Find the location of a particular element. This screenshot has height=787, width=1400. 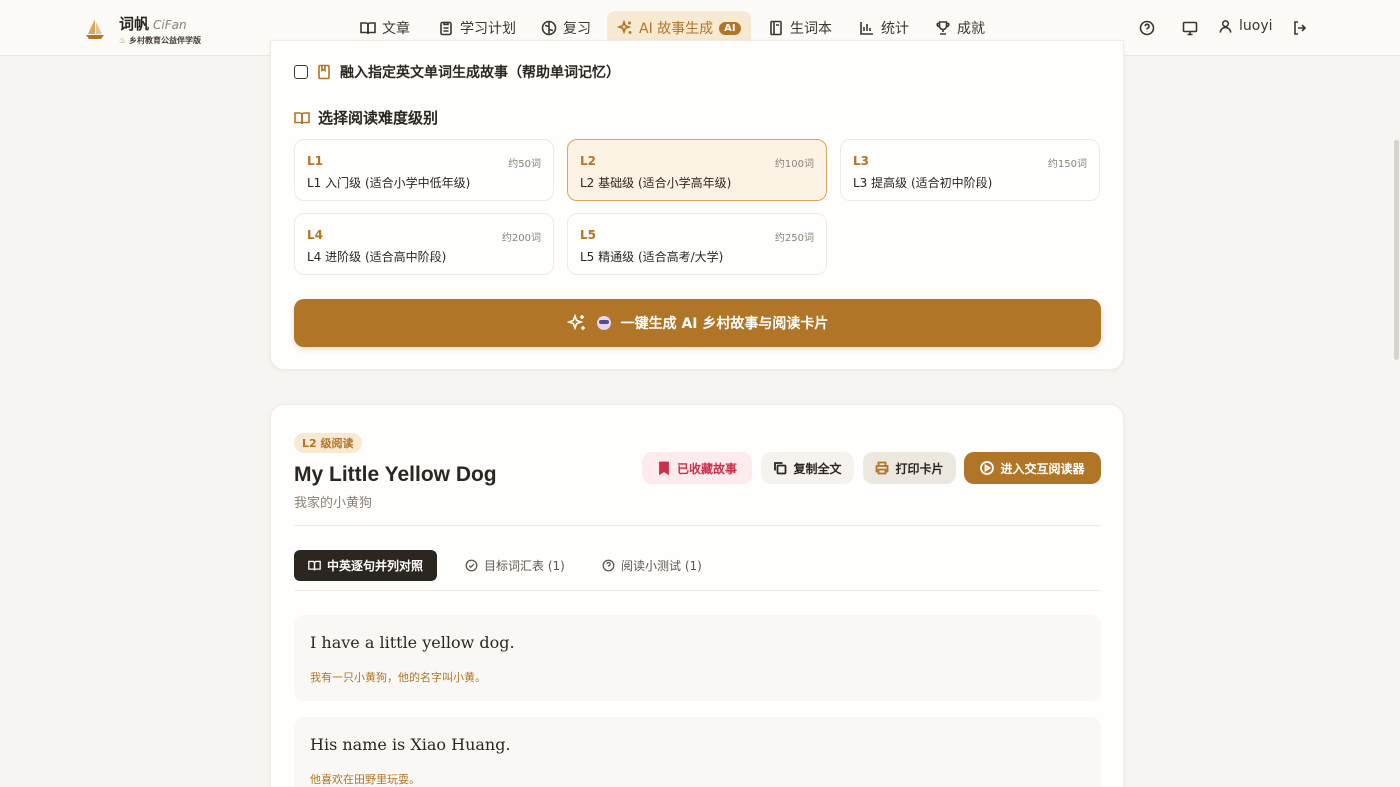

level-description: L3 提高级 (适合初中阶段) is located at coordinates (923, 183).